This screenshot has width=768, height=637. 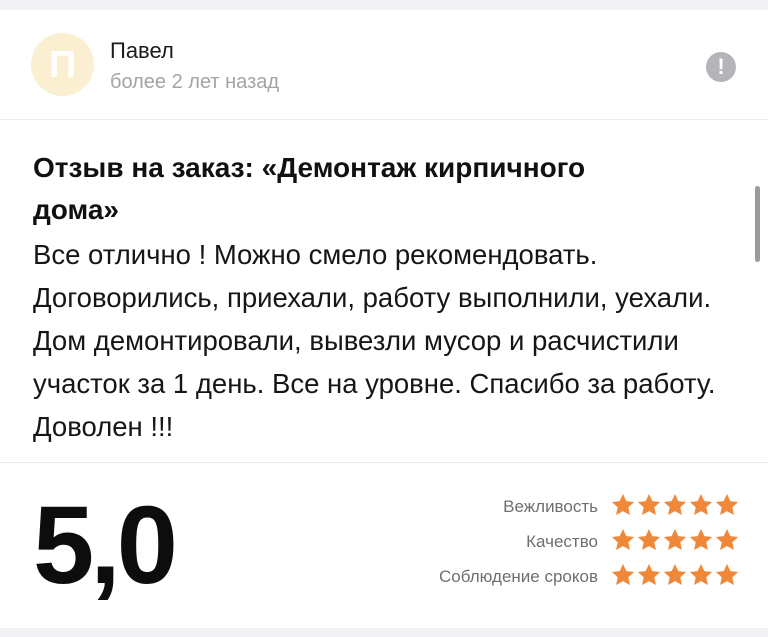 I want to click on criteria-label: Качество, so click(x=562, y=541).